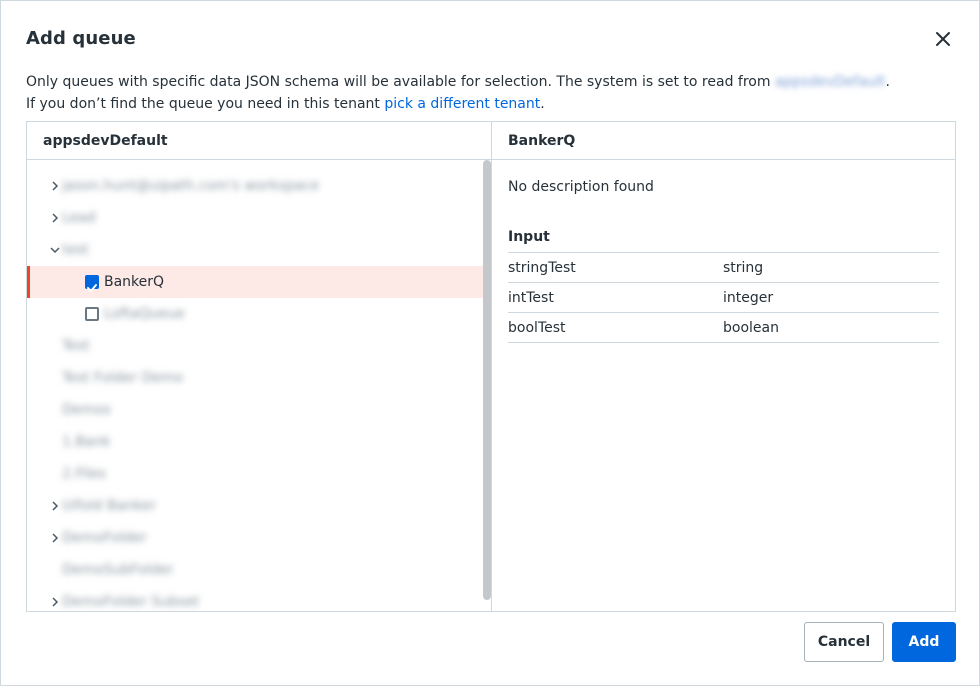 This screenshot has height=686, width=980. What do you see at coordinates (256, 282) in the screenshot?
I see `tree-item-selected: BankerQ` at bounding box center [256, 282].